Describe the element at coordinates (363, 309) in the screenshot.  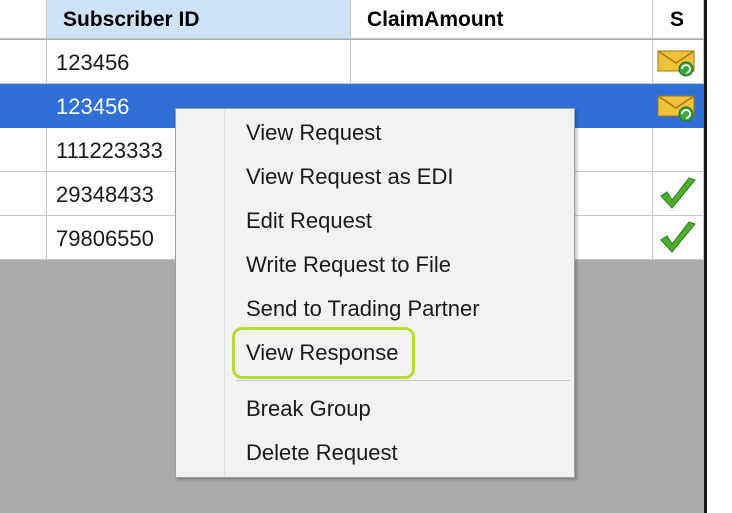
I see `menu-item-send-to-trading-partner: Send to Trading Partner` at that location.